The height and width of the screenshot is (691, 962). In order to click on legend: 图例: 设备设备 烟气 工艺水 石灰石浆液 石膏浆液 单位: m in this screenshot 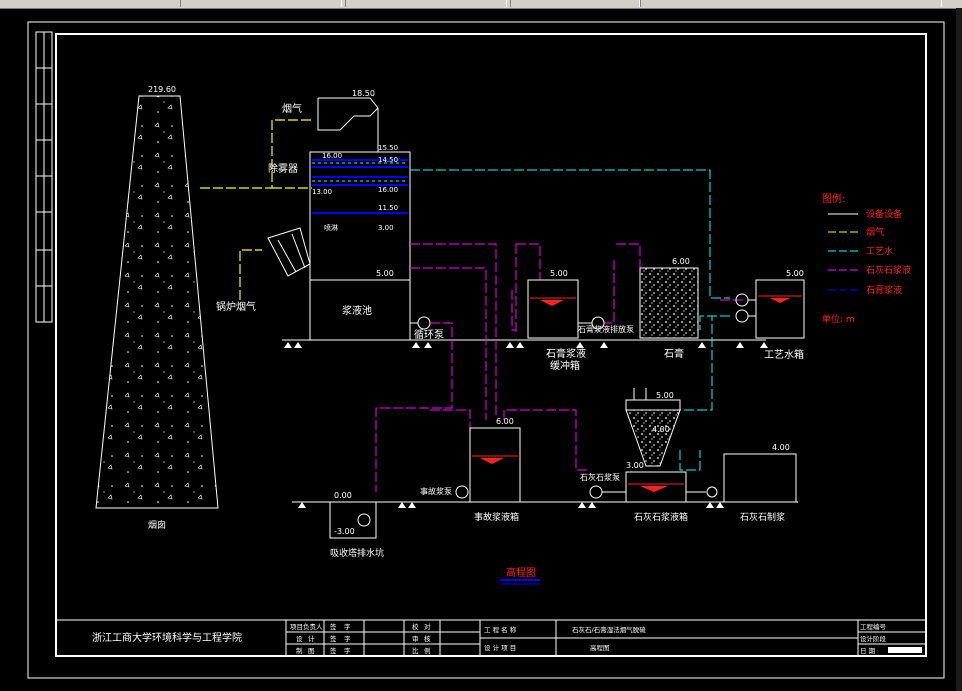, I will do `click(866, 258)`.